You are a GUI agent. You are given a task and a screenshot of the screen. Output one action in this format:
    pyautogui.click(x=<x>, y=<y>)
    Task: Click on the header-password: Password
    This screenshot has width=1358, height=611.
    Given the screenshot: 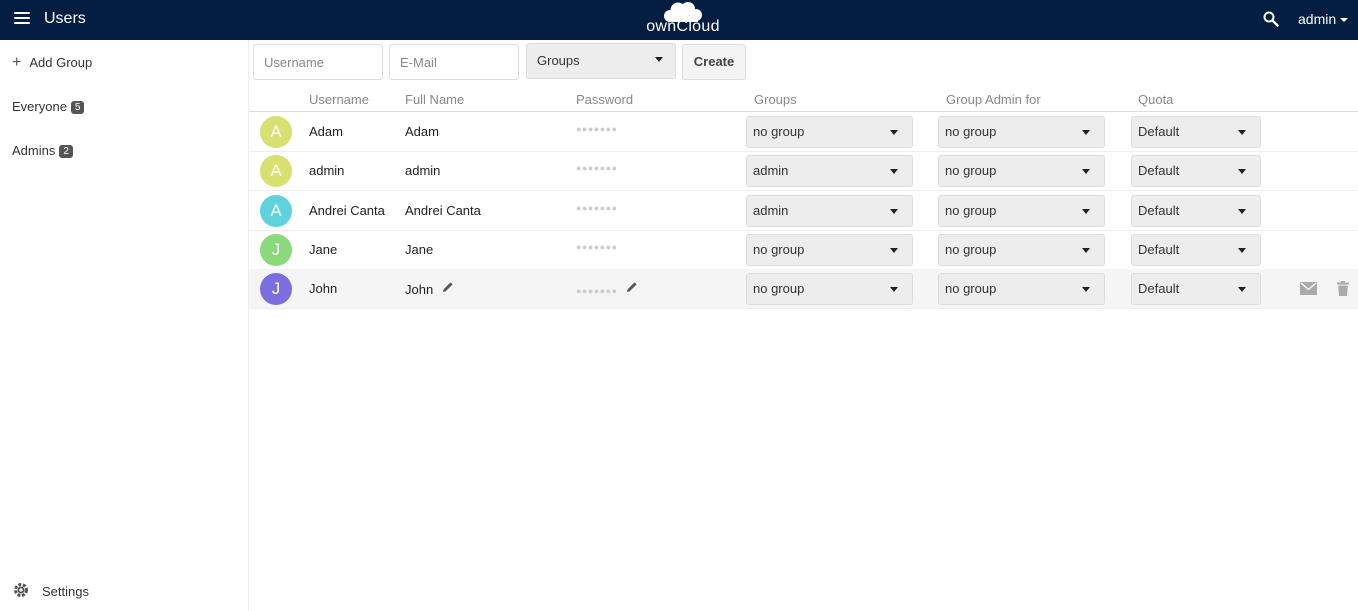 What is the action you would take?
    pyautogui.click(x=604, y=99)
    